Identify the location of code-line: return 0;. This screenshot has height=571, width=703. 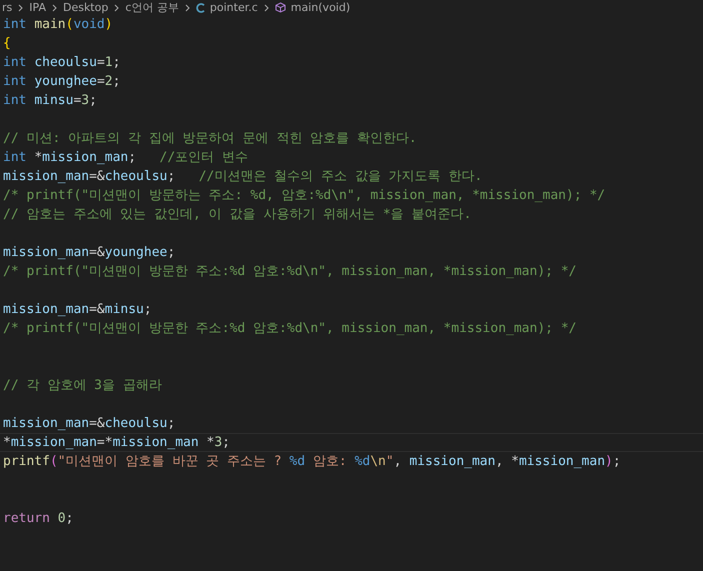
(38, 519).